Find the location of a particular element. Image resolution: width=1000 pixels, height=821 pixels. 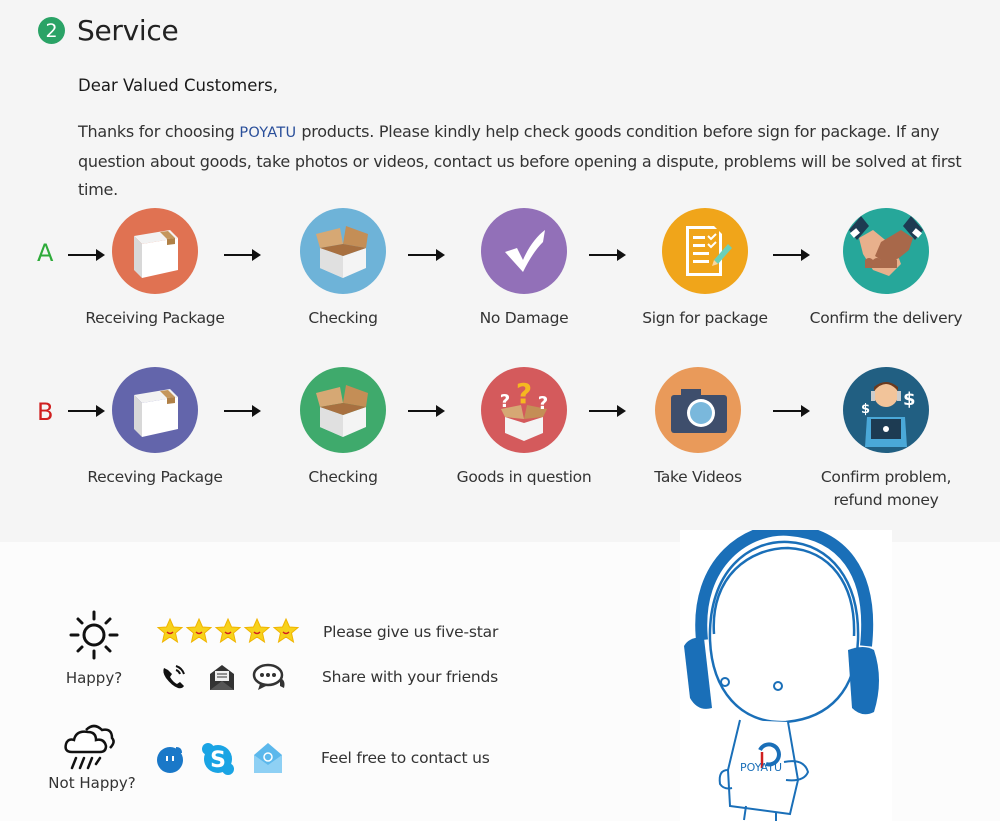

step-goods-in-question: ??? Goods in question is located at coordinates (524, 428).